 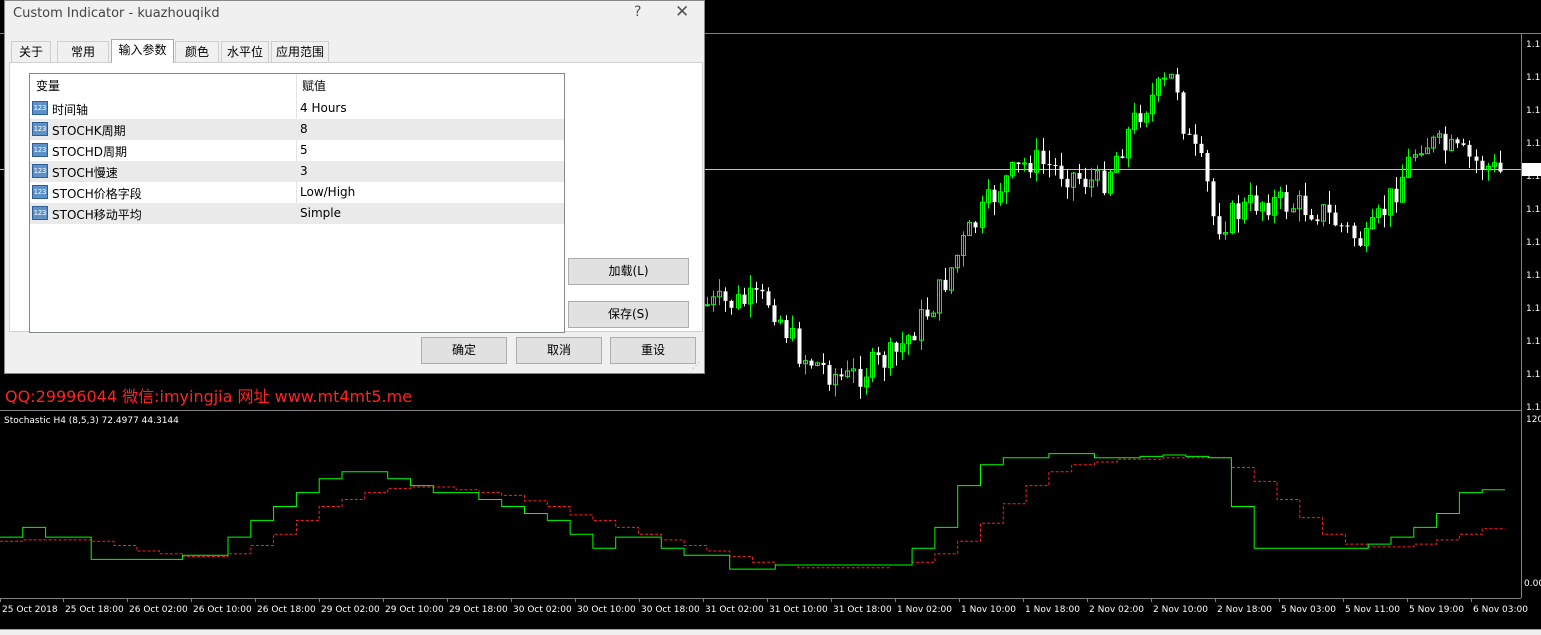 I want to click on grid-row-timeframe: 123 时间轴 4 Hours, so click(x=297, y=108).